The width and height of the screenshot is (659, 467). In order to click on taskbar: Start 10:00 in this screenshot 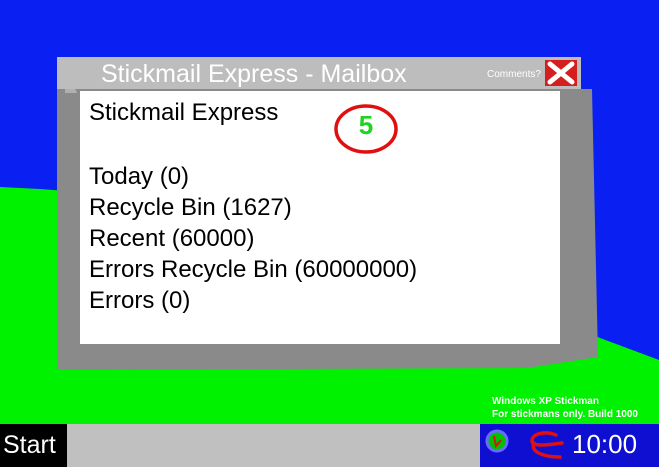, I will do `click(329, 445)`.